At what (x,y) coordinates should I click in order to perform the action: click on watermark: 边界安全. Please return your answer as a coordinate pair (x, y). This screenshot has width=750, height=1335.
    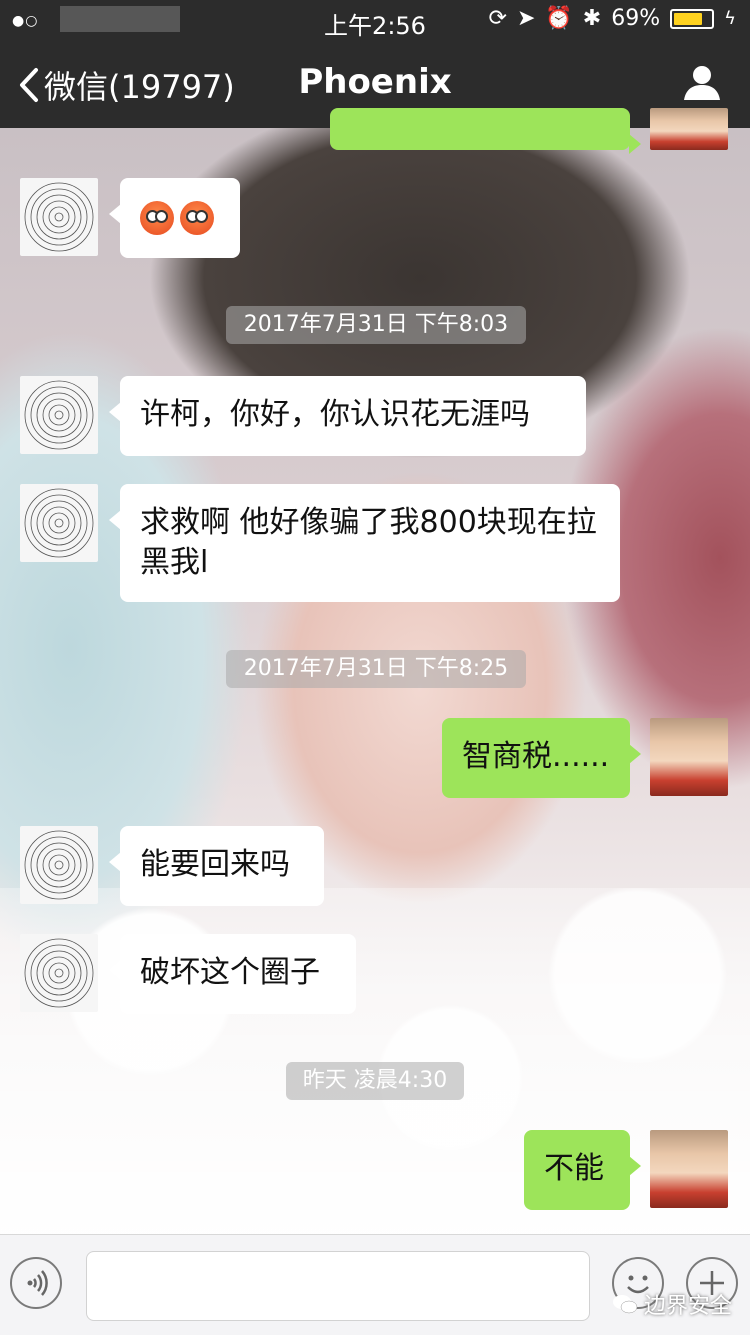
    Looking at the image, I should click on (672, 1304).